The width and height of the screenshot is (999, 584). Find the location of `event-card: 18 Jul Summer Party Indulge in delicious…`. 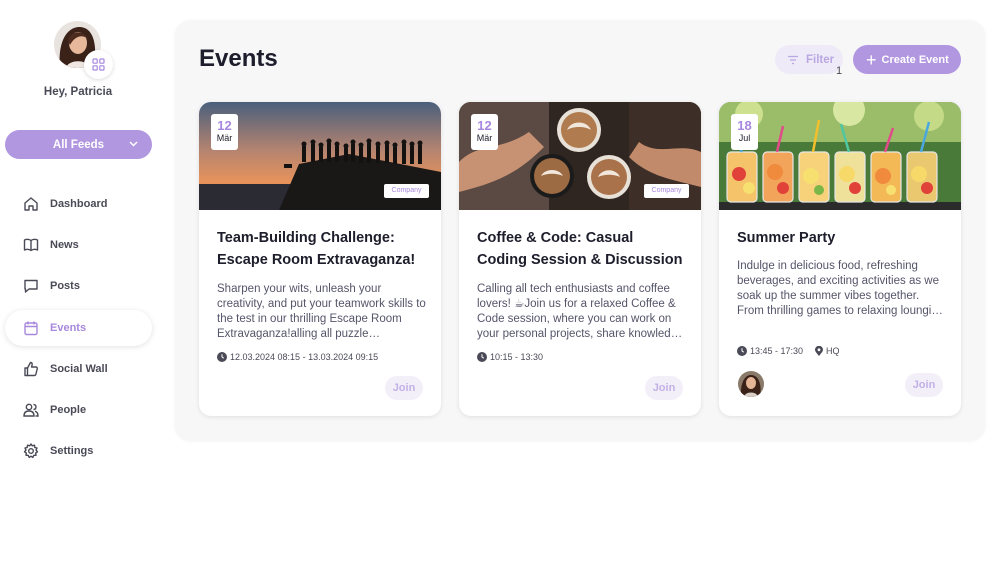

event-card: 18 Jul Summer Party Indulge in delicious… is located at coordinates (840, 259).